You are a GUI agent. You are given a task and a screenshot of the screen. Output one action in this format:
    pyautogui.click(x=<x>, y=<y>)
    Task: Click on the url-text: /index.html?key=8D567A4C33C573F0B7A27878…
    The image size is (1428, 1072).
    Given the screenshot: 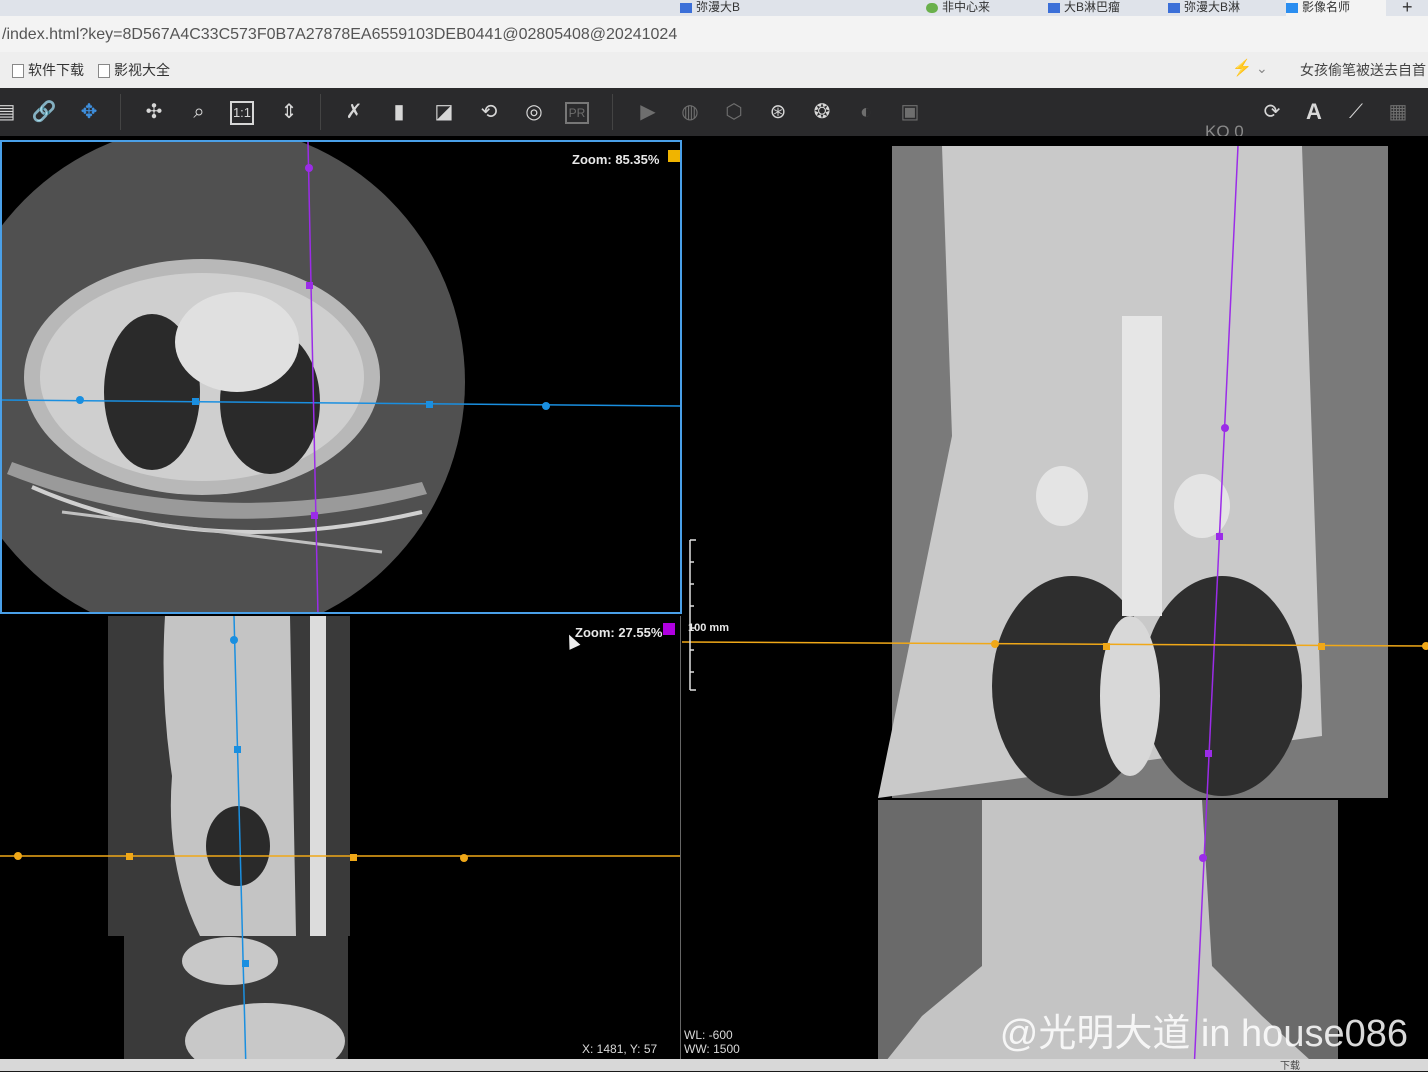 What is the action you would take?
    pyautogui.click(x=339, y=35)
    